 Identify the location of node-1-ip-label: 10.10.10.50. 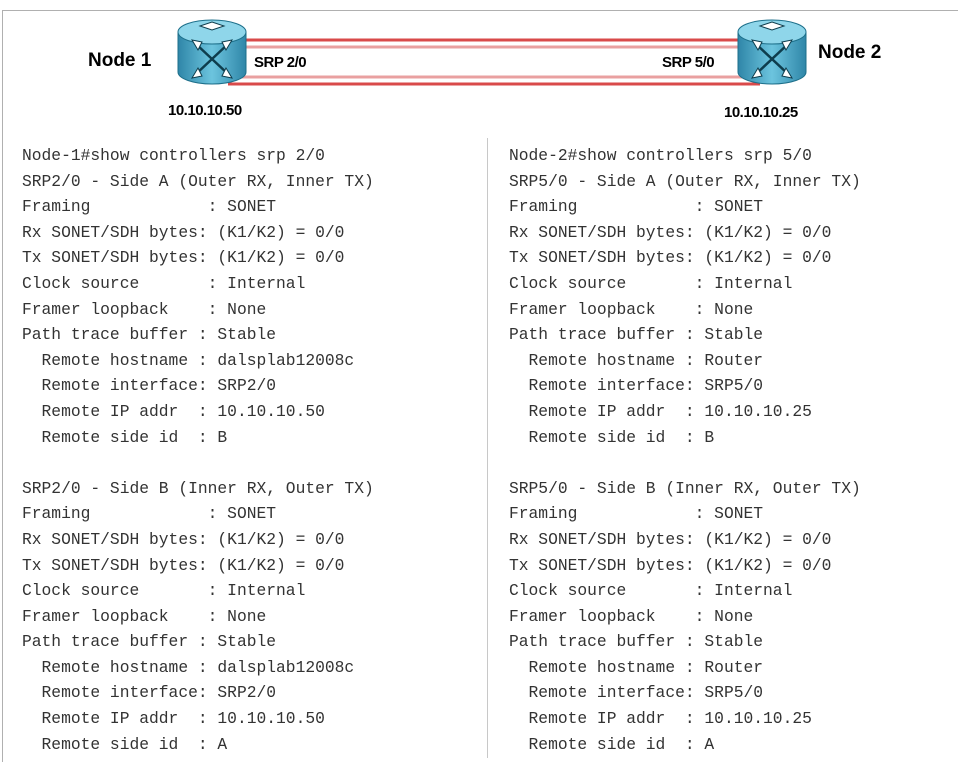
(205, 110).